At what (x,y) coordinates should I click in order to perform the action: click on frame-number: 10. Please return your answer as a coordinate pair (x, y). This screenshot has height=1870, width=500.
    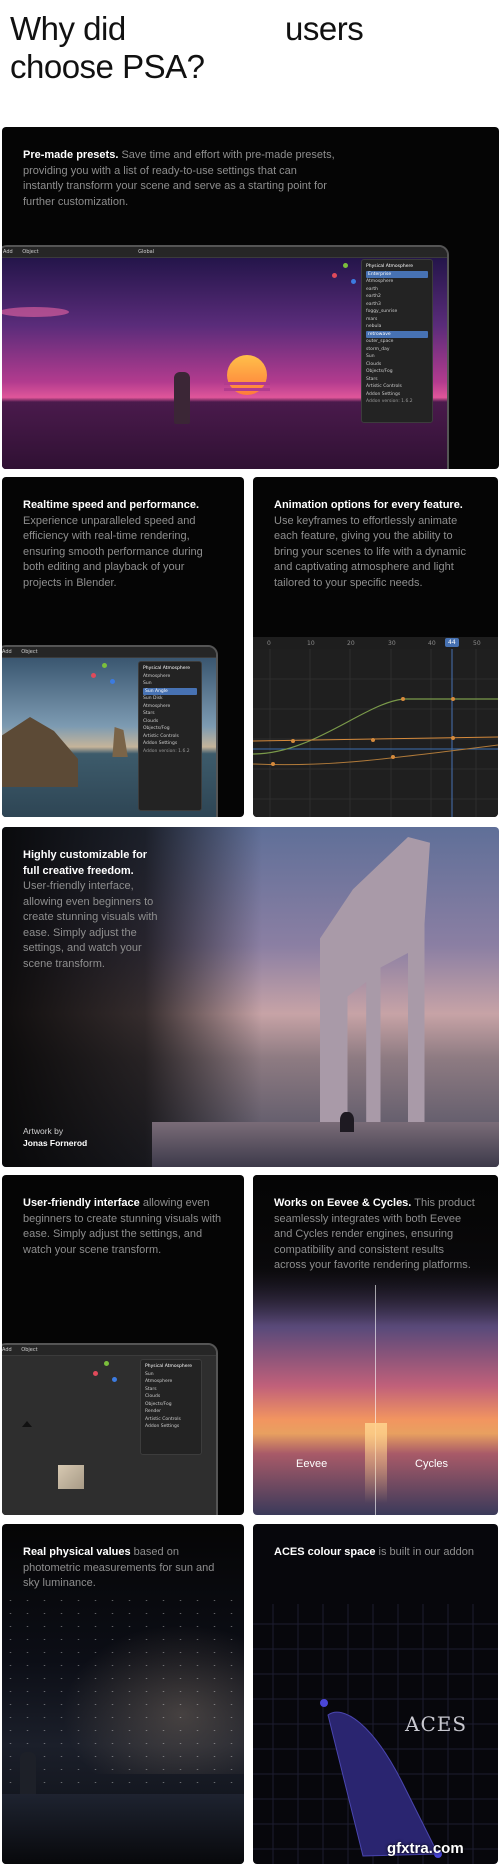
    Looking at the image, I should click on (311, 643).